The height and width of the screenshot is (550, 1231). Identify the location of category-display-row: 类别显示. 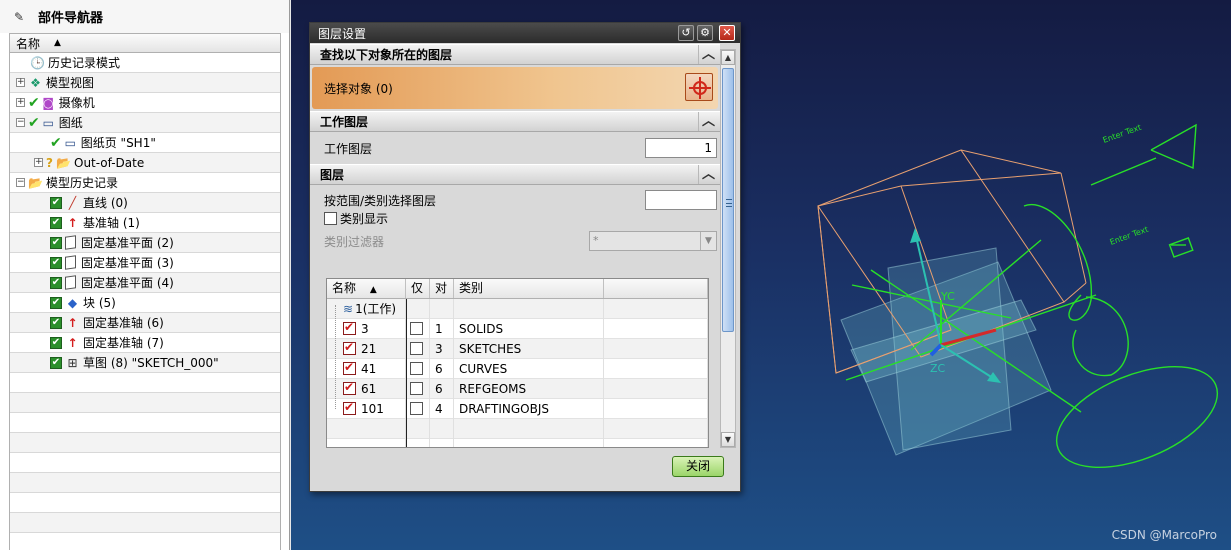
(515, 218).